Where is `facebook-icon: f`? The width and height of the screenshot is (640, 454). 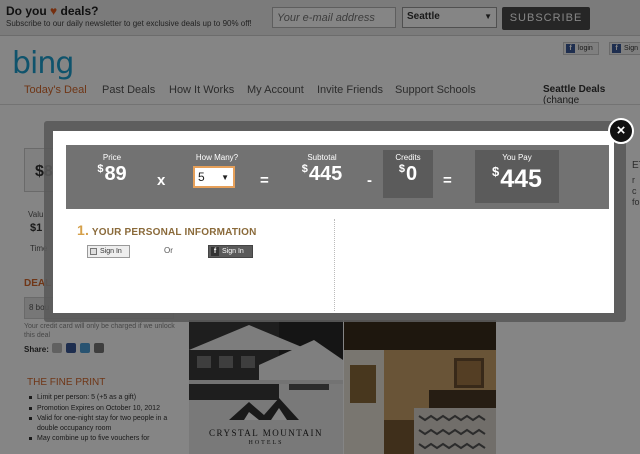
facebook-icon: f is located at coordinates (215, 251).